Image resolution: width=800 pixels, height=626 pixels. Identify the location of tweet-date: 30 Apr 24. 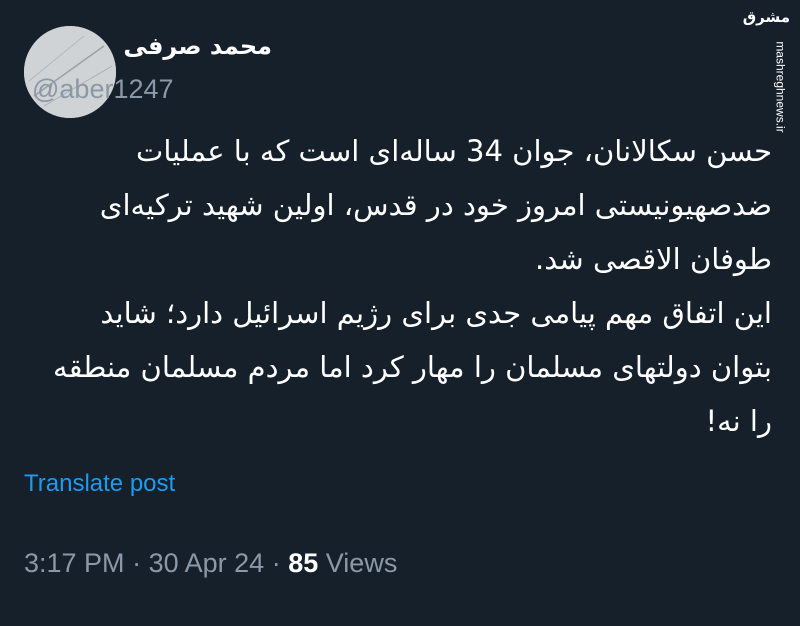
(207, 563).